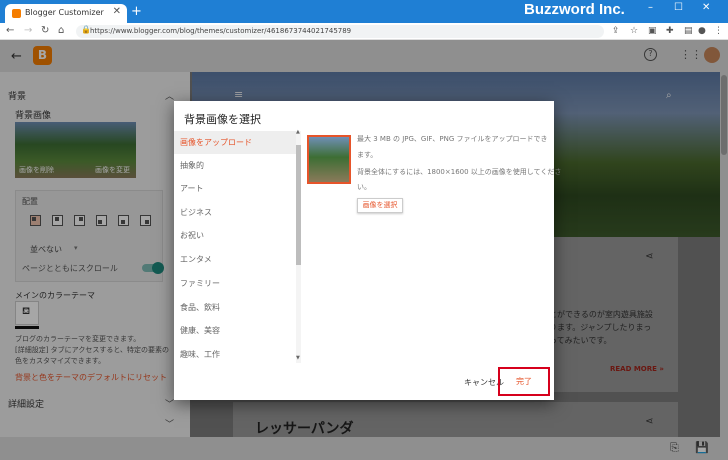 This screenshot has height=460, width=728. I want to click on brand-watermark: Buzzword Inc., so click(574, 9).